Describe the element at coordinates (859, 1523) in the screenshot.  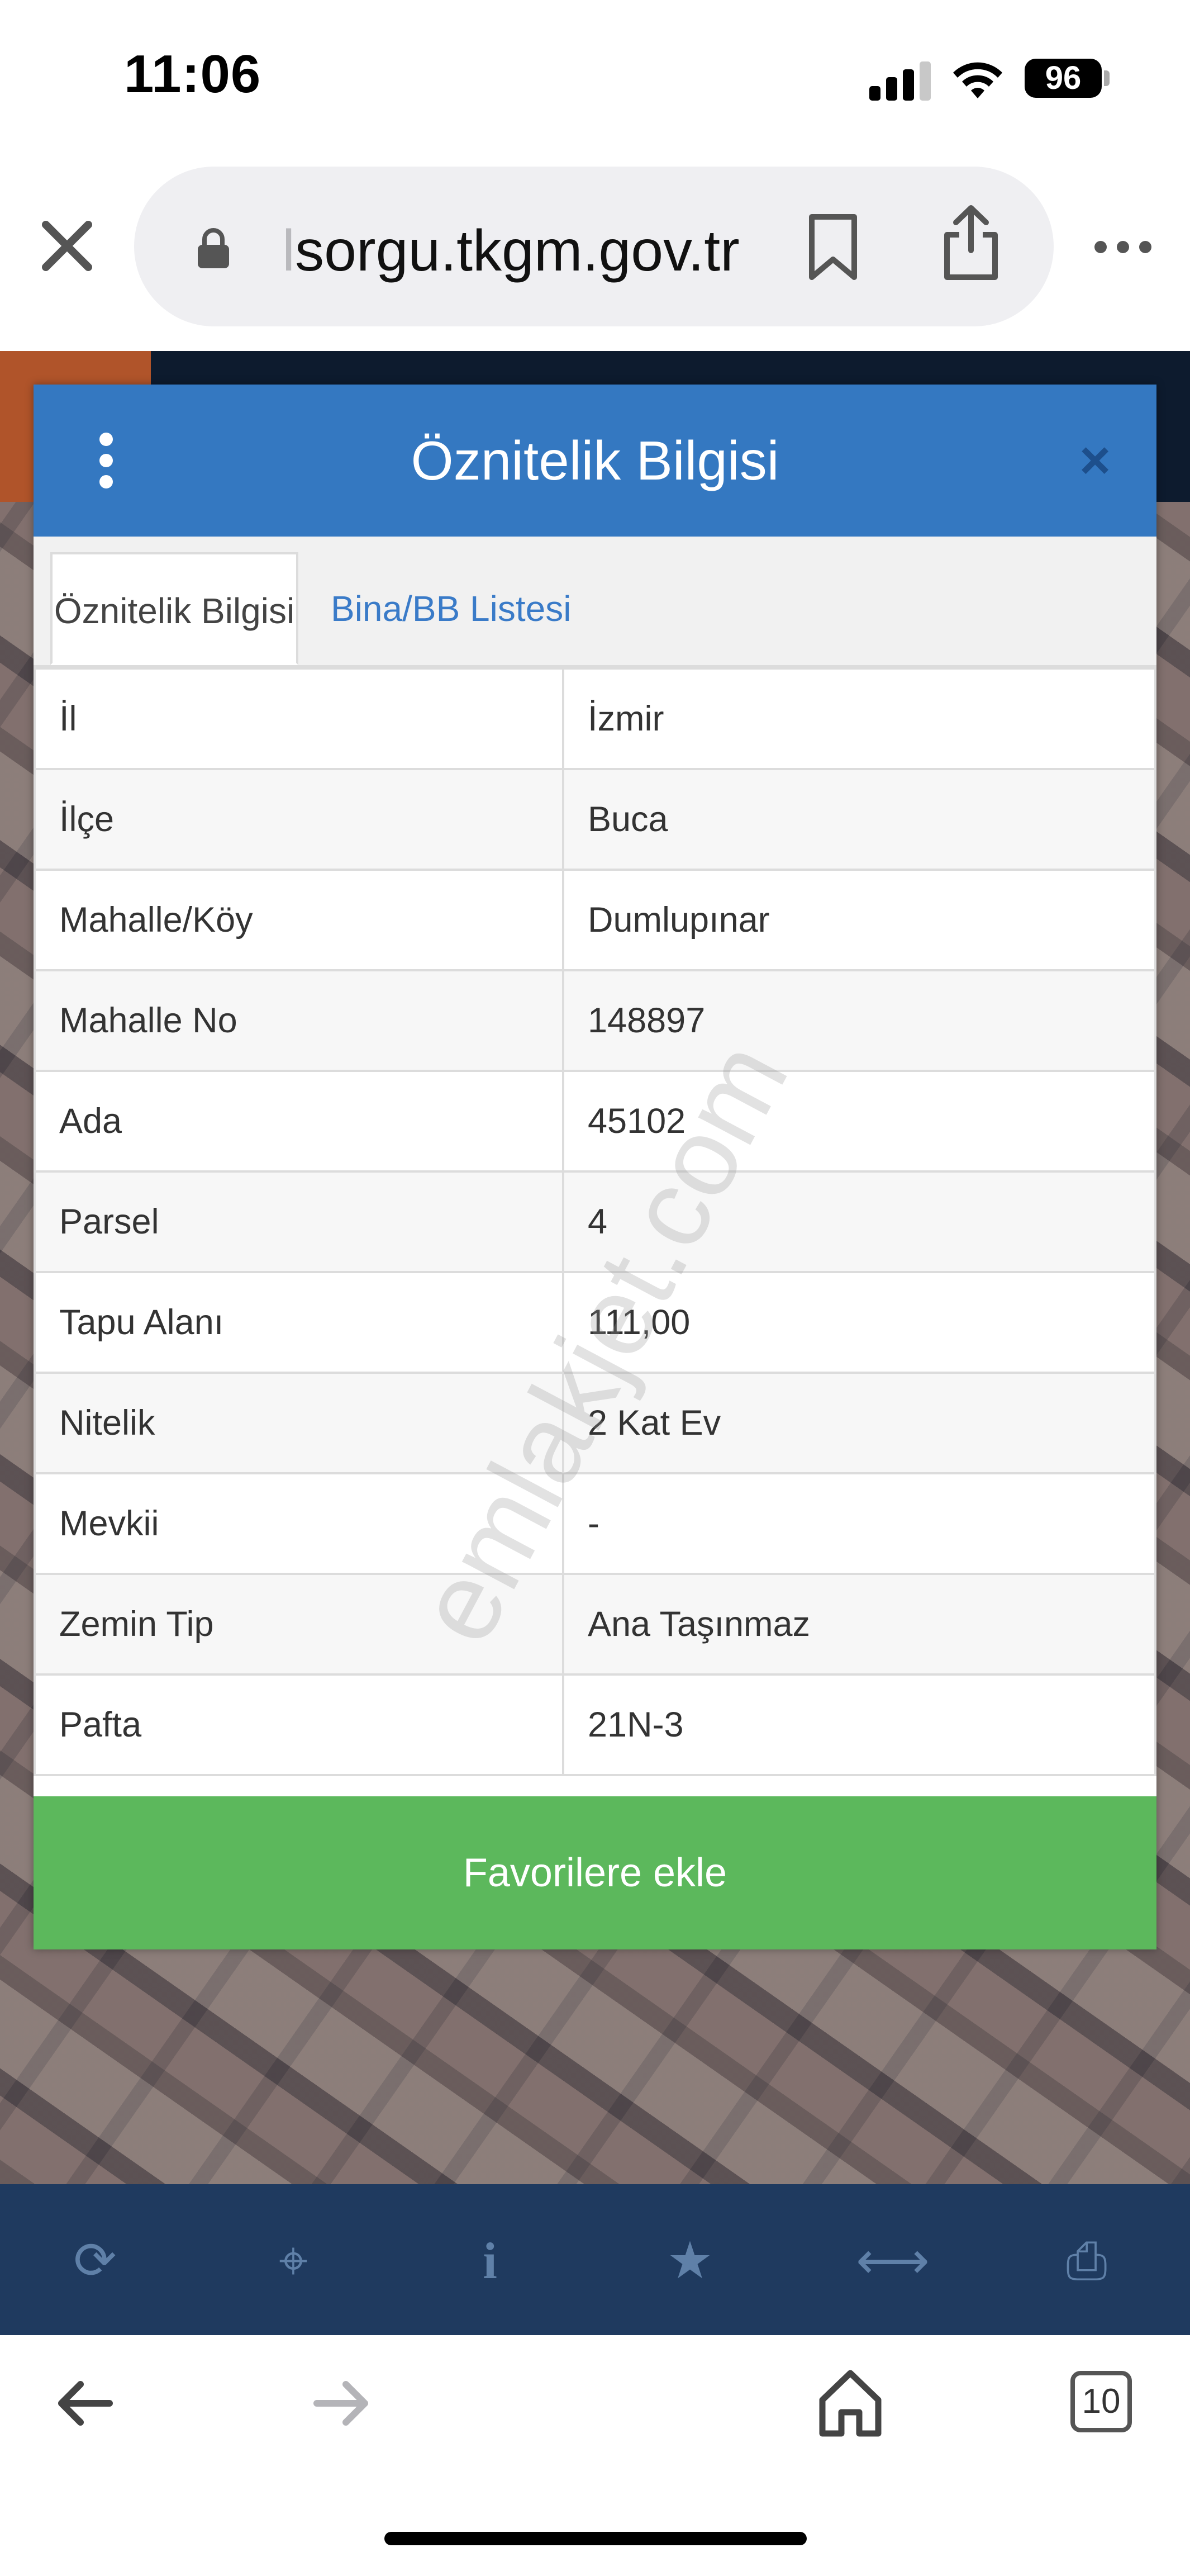
I see `row-value: -` at that location.